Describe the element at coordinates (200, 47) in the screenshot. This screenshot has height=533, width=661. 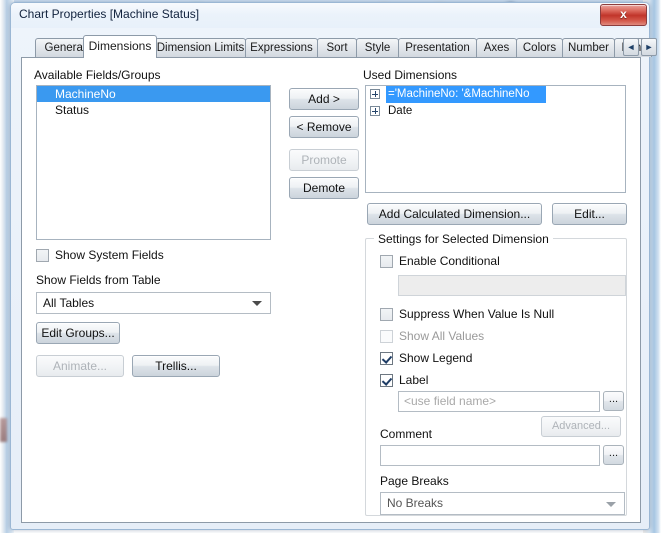
I see `tab-dimension-limits: Dimension Limits` at that location.